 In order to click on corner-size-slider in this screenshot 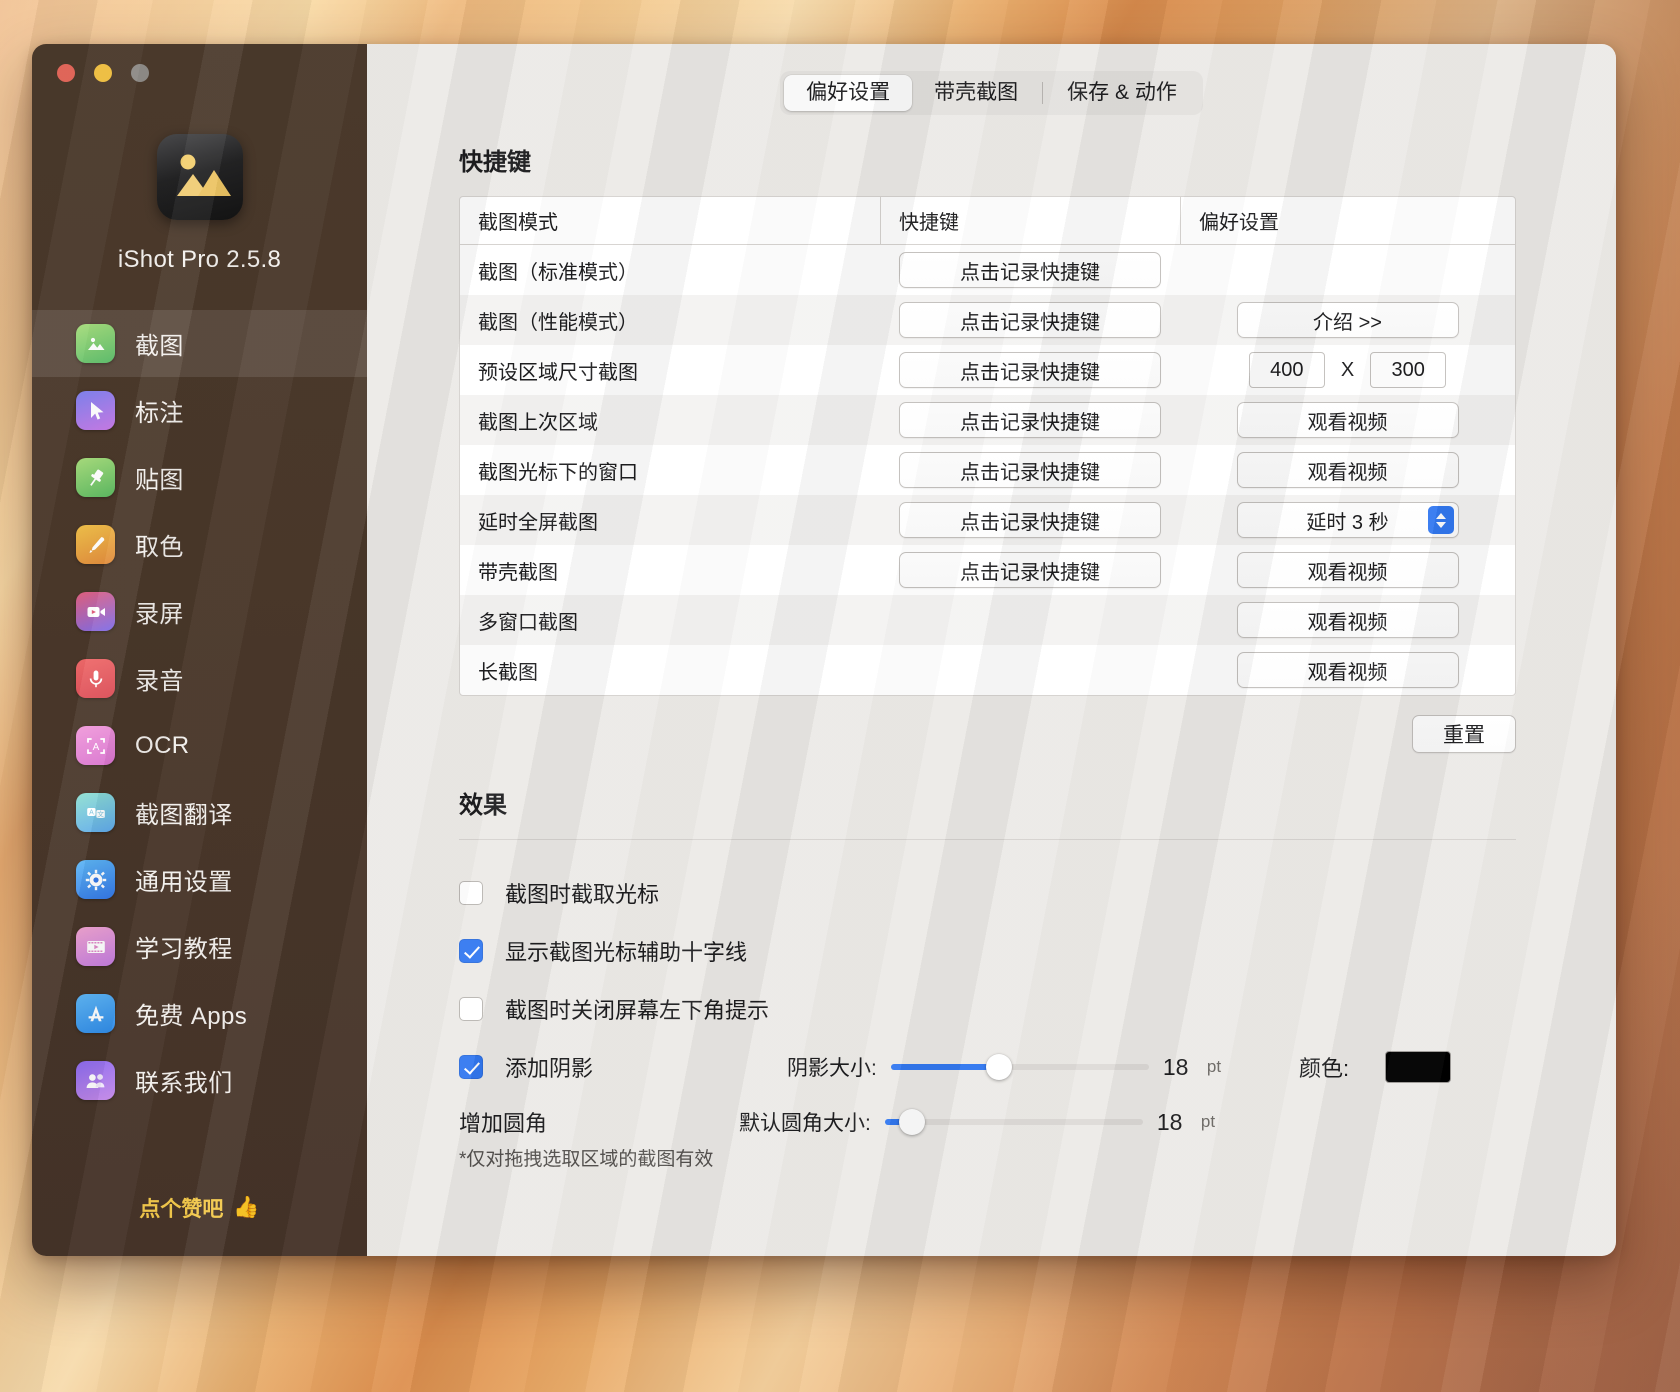, I will do `click(1013, 1122)`.